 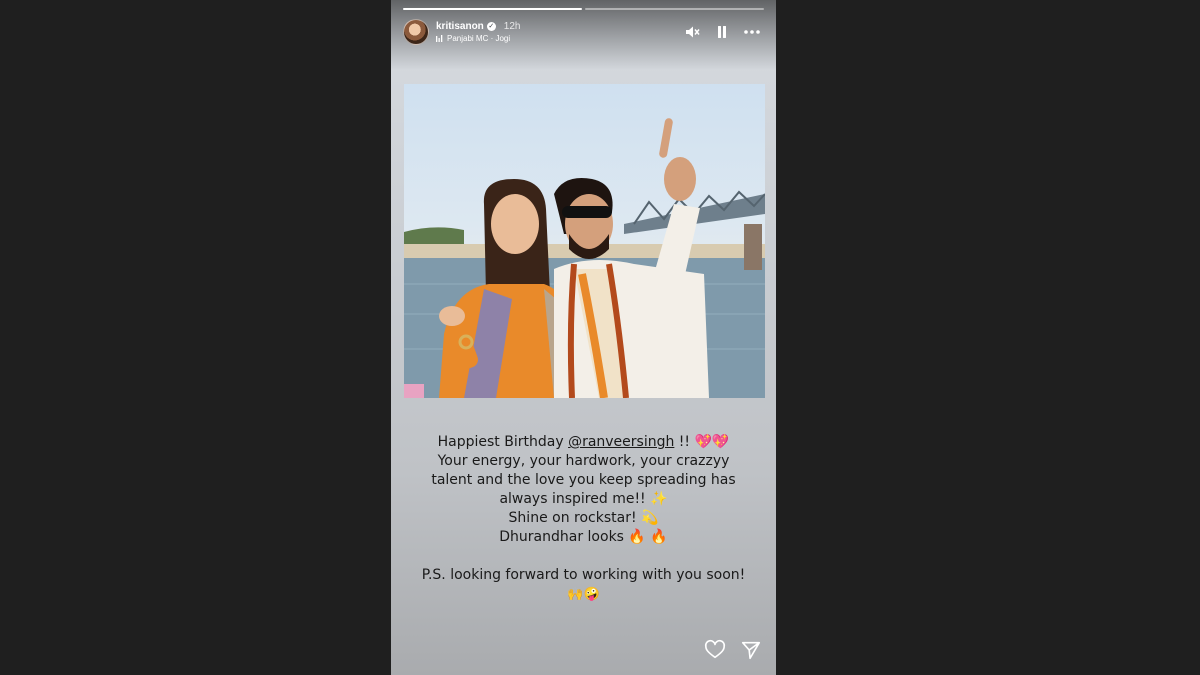 I want to click on music-label: Panjabi MC · Jogi, so click(x=479, y=38).